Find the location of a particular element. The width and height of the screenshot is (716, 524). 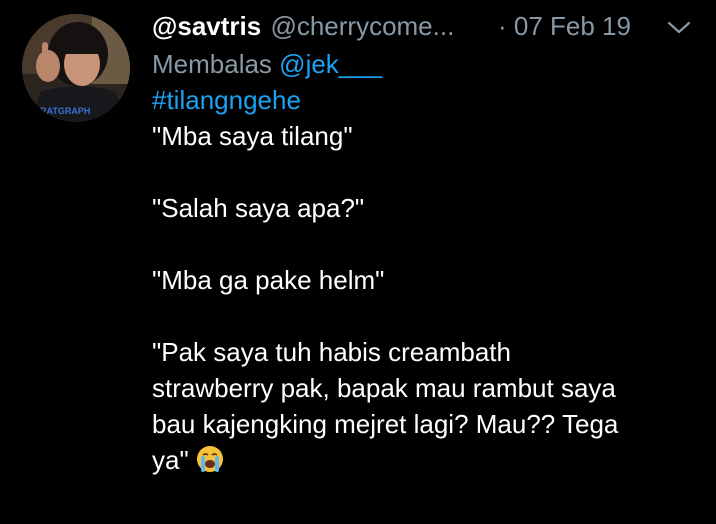

avatar-shirt-text: RATGRAPH is located at coordinates (65, 111).